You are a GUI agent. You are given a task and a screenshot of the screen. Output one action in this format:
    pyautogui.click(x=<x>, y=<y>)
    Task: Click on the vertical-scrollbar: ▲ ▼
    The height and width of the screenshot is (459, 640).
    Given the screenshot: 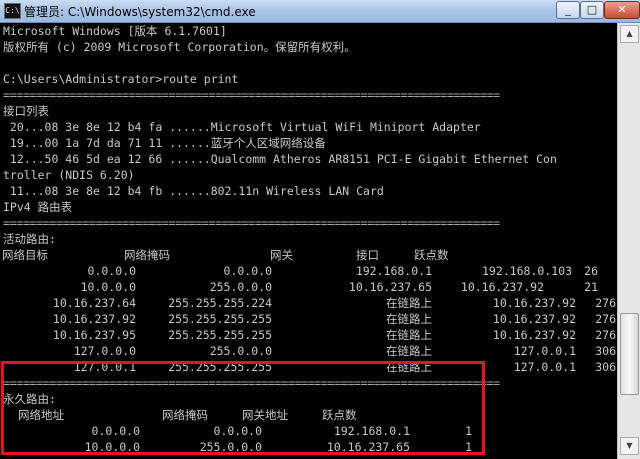 What is the action you would take?
    pyautogui.click(x=628, y=241)
    